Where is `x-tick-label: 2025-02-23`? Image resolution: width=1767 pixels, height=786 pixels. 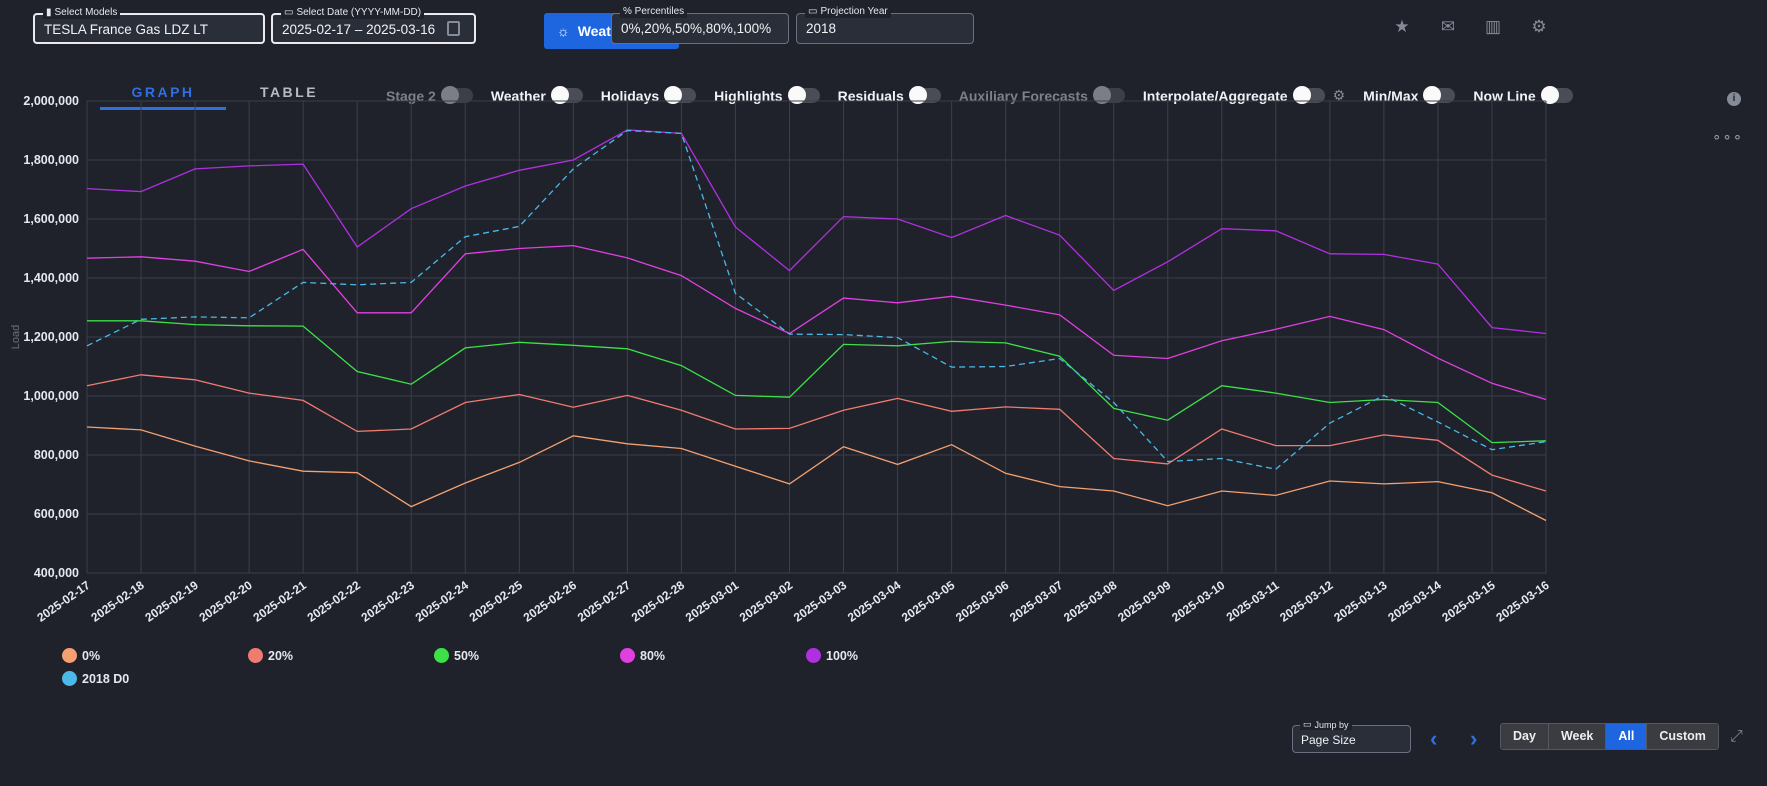
x-tick-label: 2025-02-23 is located at coordinates (388, 601).